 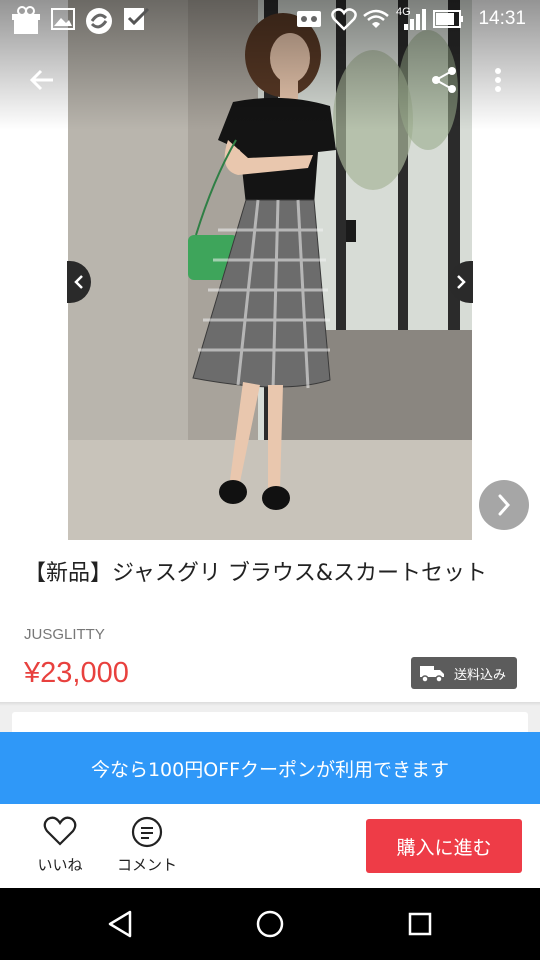 I want to click on share-icon, so click(x=444, y=80).